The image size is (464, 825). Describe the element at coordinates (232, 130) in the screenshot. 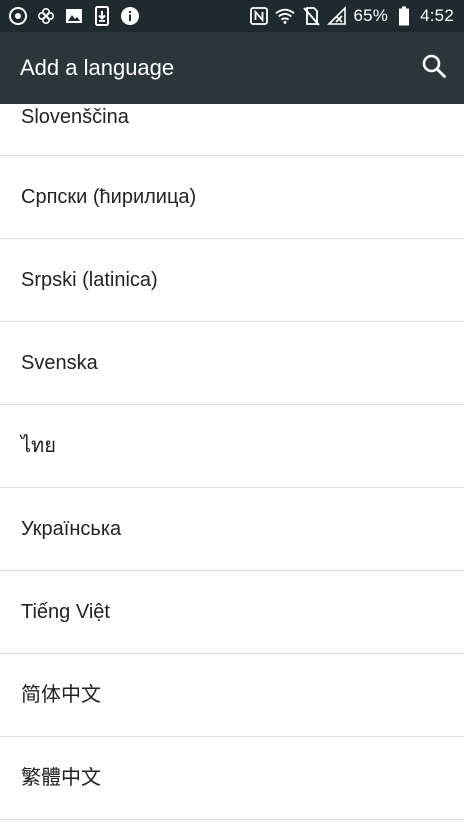

I see `list-item: Slovenščina` at that location.